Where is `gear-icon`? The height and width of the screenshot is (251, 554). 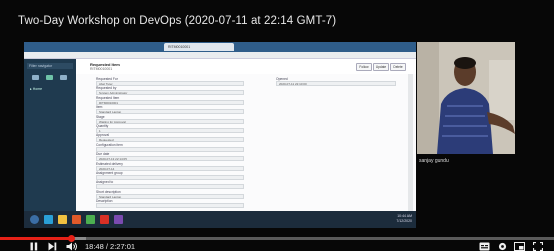 gear-icon is located at coordinates (502, 246).